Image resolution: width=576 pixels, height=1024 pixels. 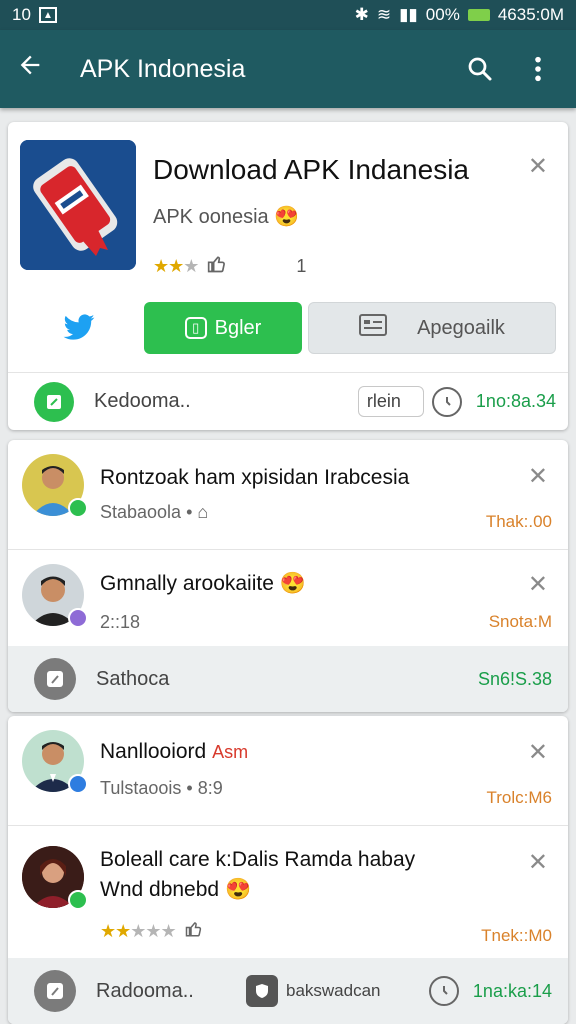 I want to click on notification-subtitle: Tulstaoois • 8:9, so click(x=161, y=788).